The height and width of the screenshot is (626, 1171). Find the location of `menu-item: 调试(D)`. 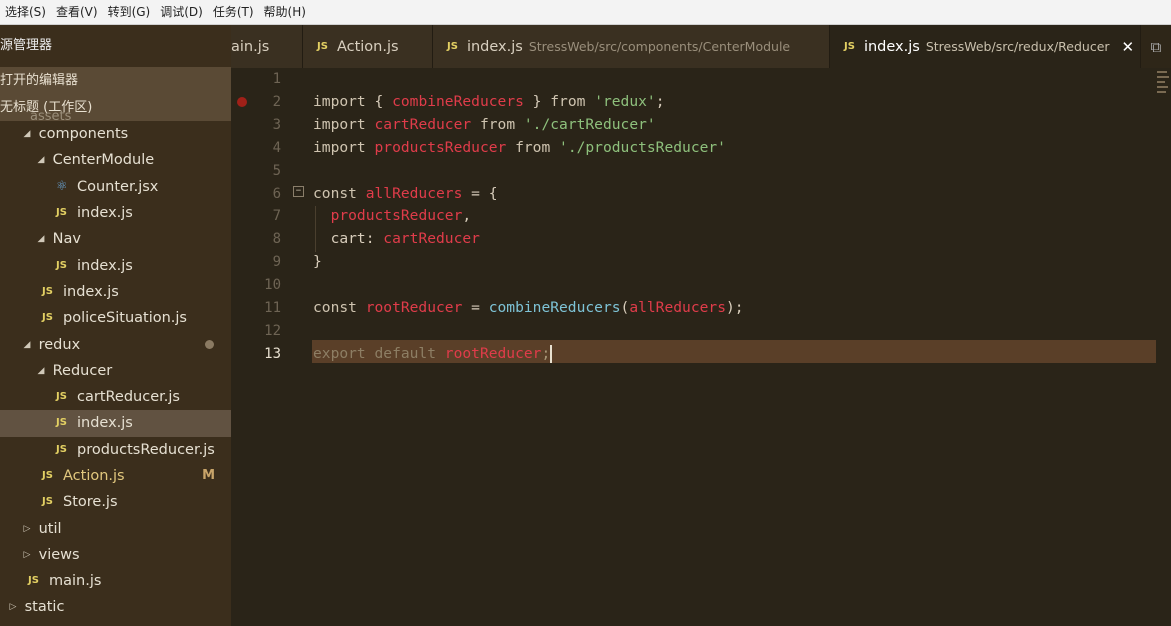

menu-item: 调试(D) is located at coordinates (181, 12).